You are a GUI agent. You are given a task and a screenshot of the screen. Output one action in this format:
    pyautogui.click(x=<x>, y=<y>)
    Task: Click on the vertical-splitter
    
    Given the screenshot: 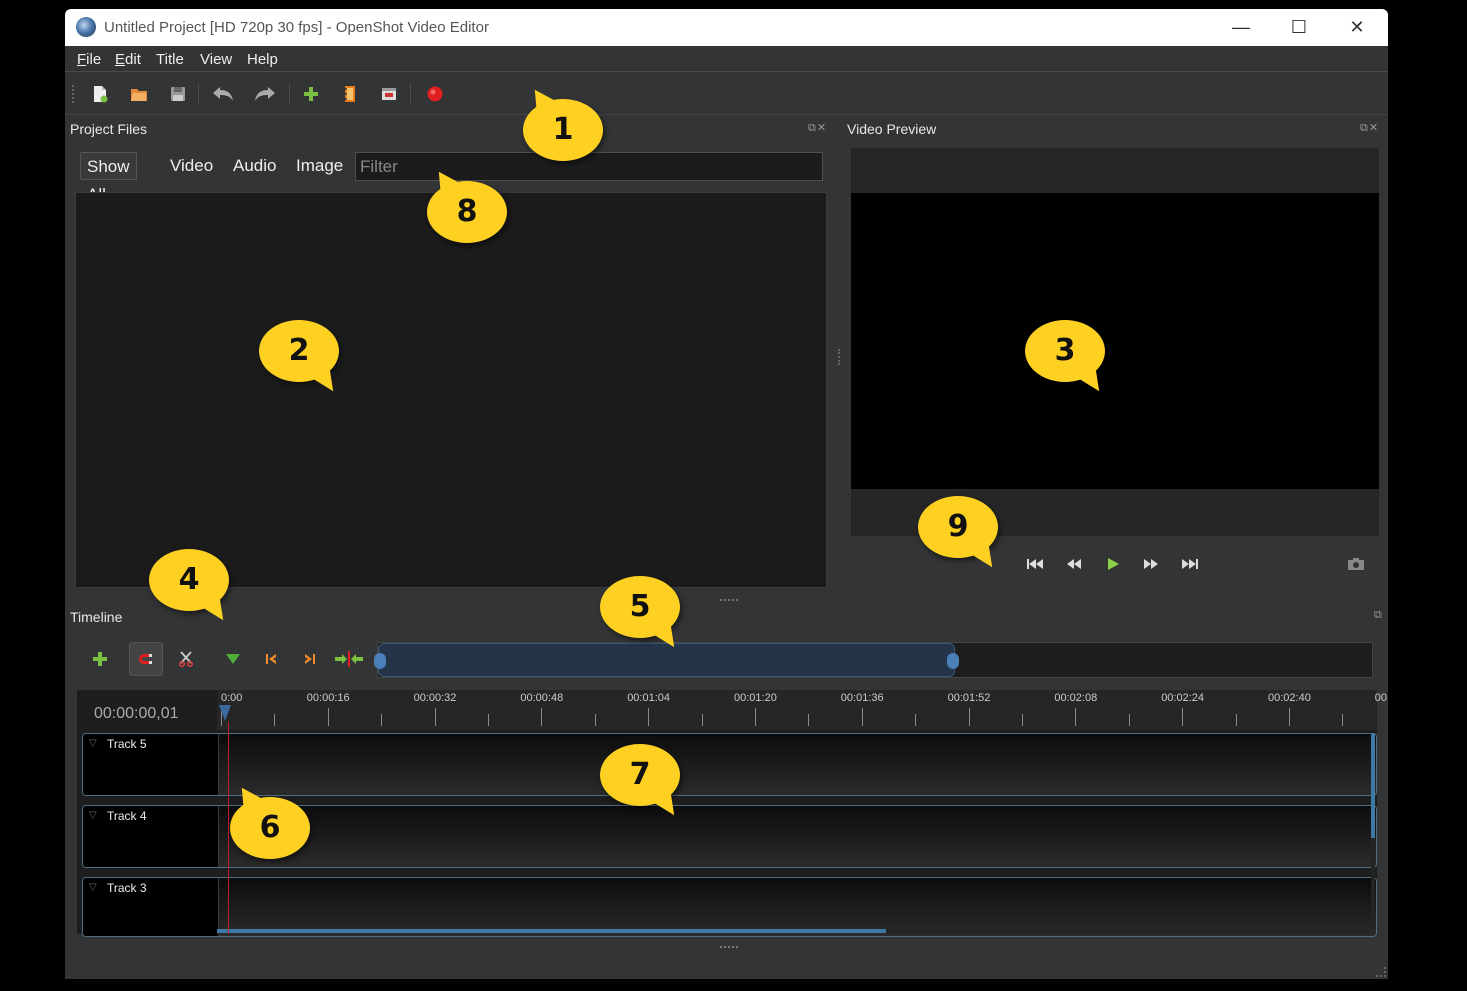 What is the action you would take?
    pyautogui.click(x=840, y=357)
    